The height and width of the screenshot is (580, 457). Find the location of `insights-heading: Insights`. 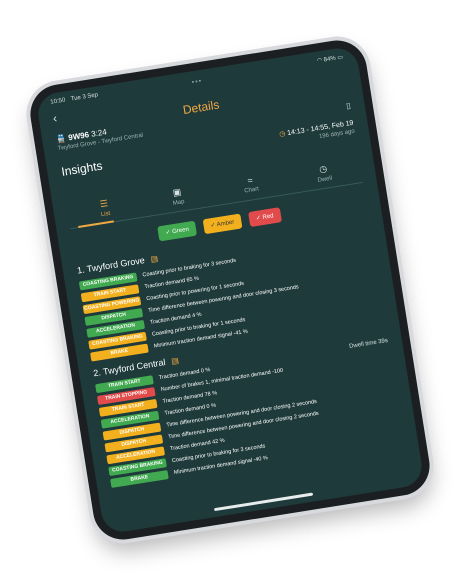

insights-heading: Insights is located at coordinates (82, 168).